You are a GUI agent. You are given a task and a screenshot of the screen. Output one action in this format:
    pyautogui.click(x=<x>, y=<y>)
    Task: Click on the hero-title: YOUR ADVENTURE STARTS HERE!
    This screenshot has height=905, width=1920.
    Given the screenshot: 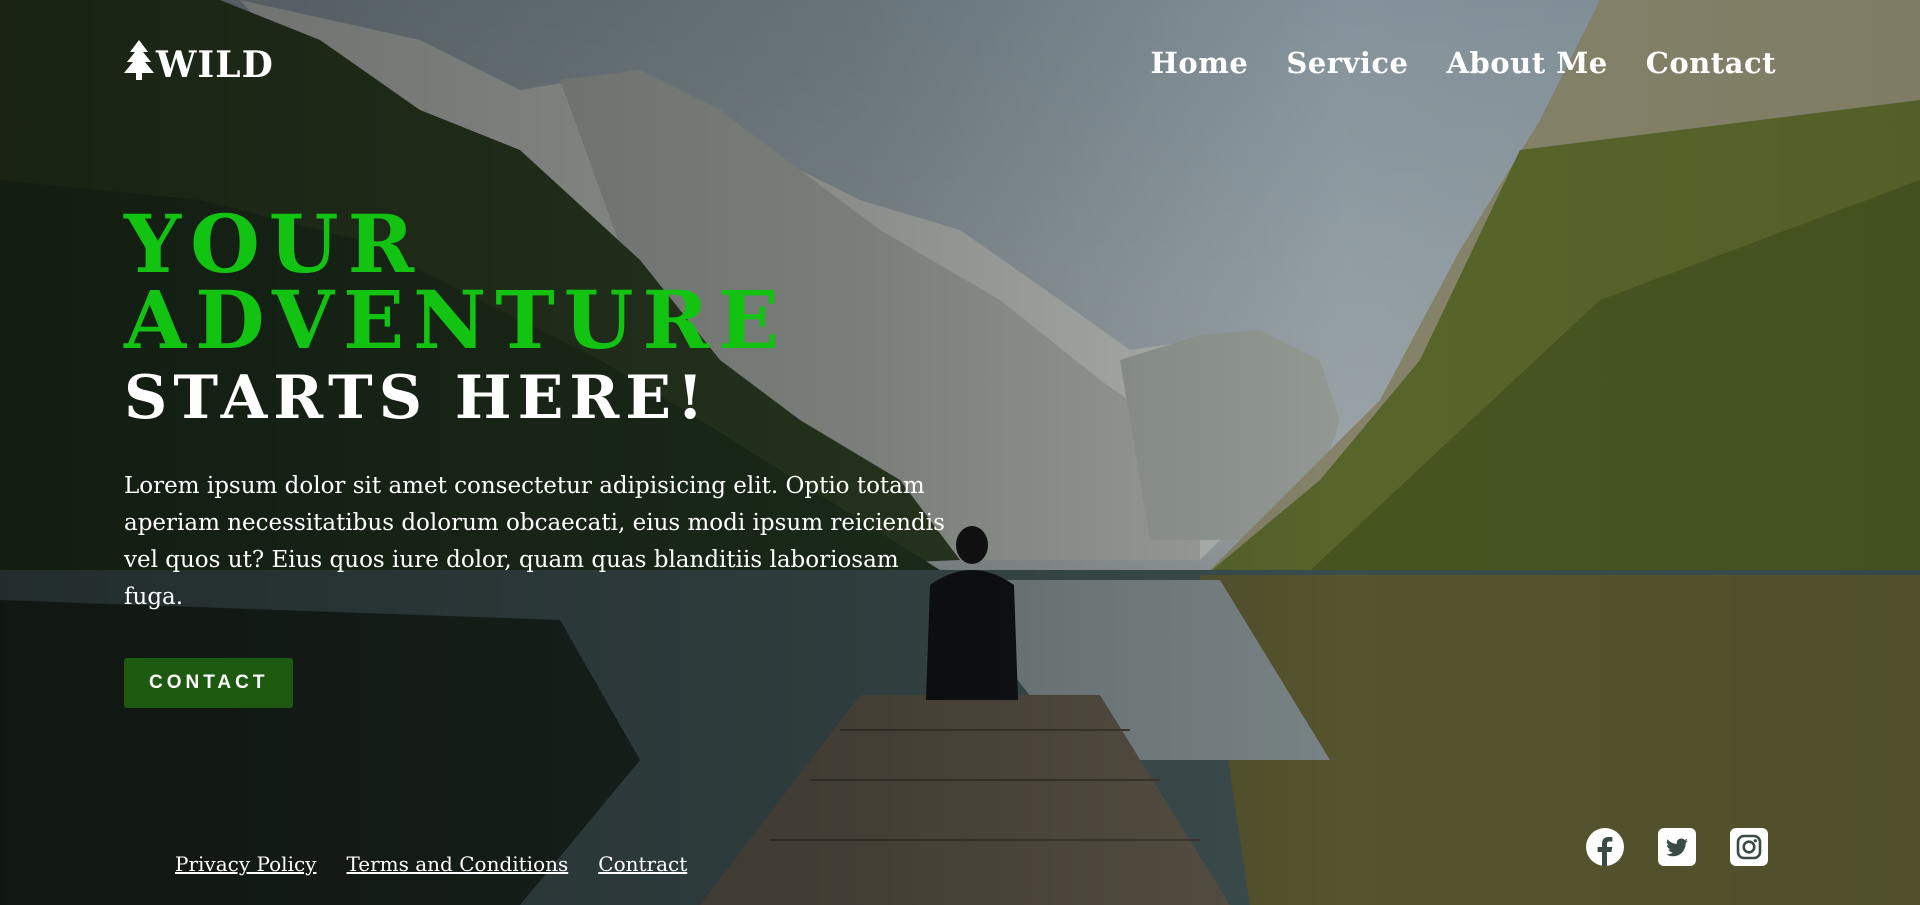 What is the action you would take?
    pyautogui.click(x=544, y=315)
    